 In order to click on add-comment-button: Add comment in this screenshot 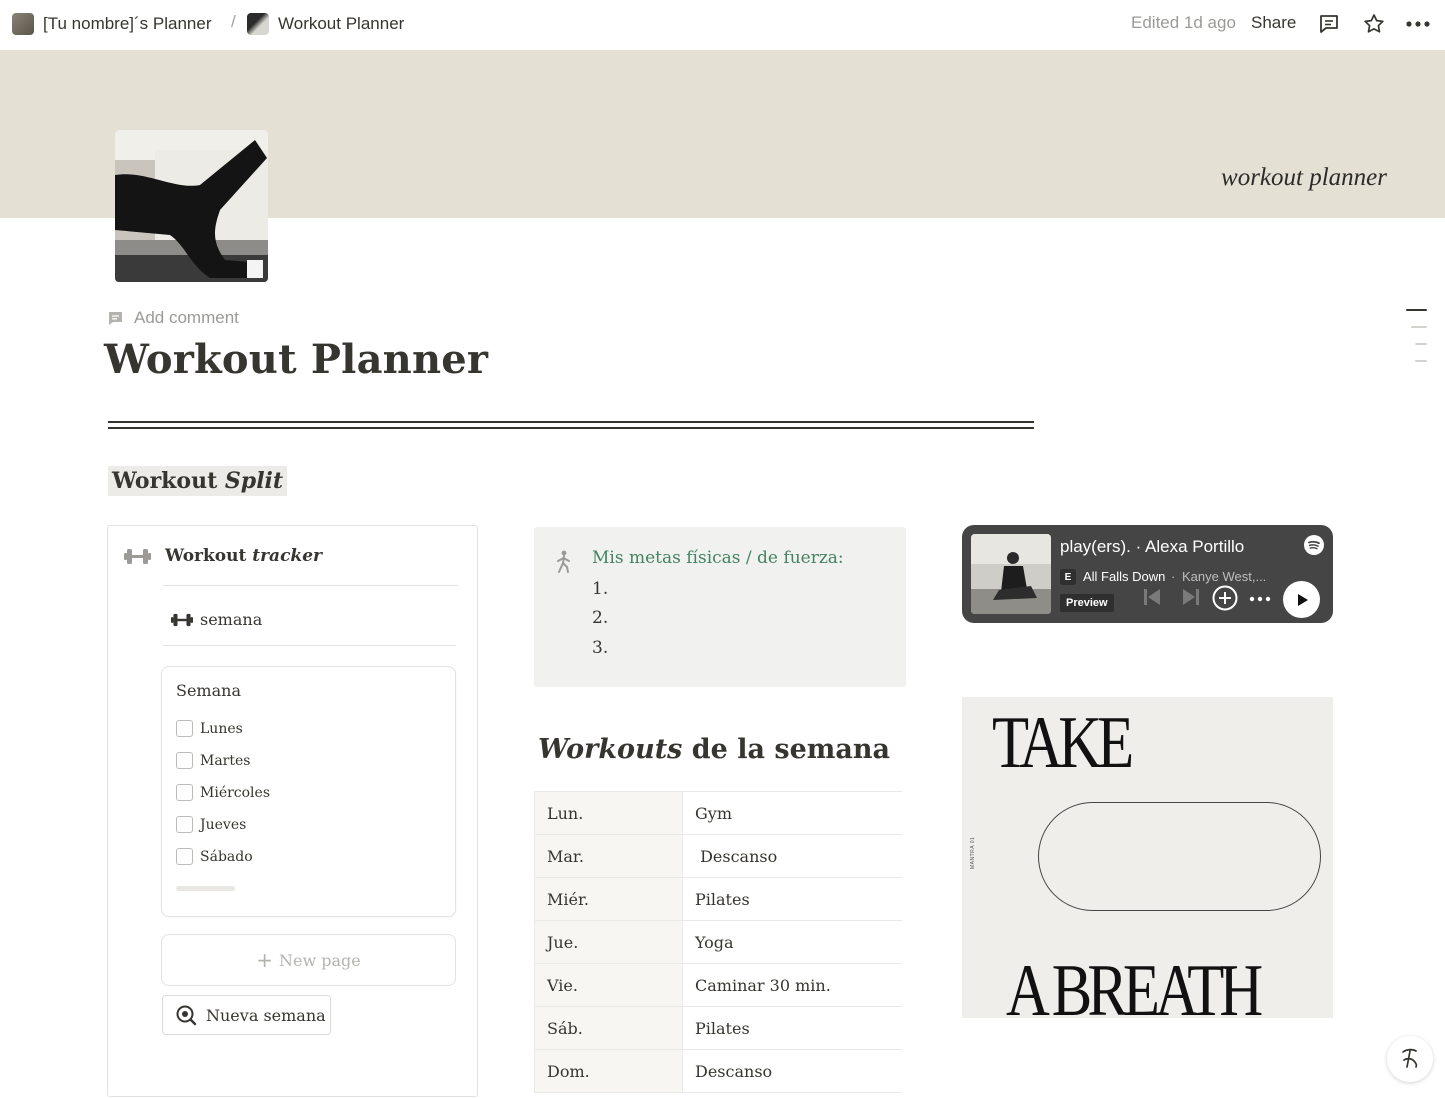, I will do `click(173, 318)`.